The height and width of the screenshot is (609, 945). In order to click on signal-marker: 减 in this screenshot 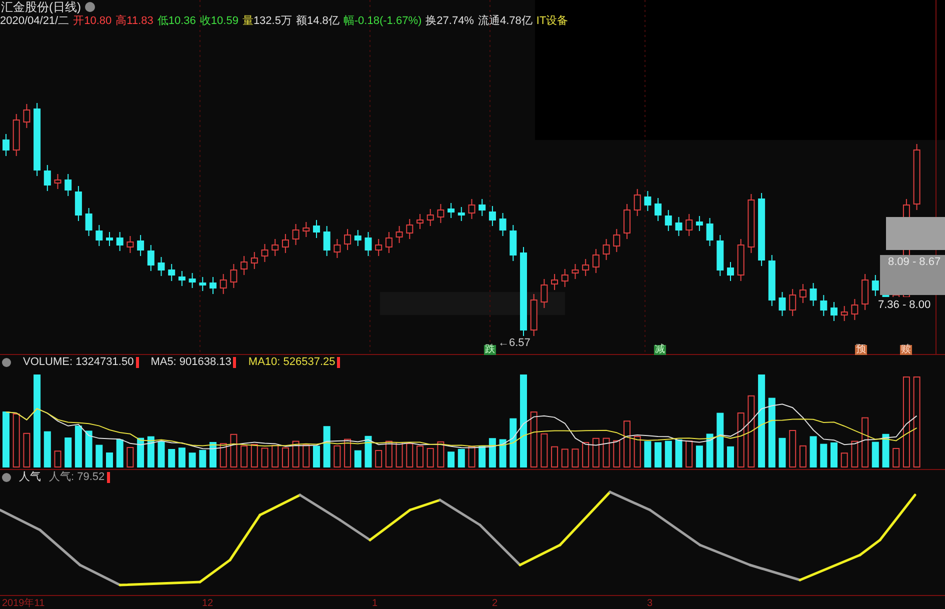, I will do `click(660, 350)`.